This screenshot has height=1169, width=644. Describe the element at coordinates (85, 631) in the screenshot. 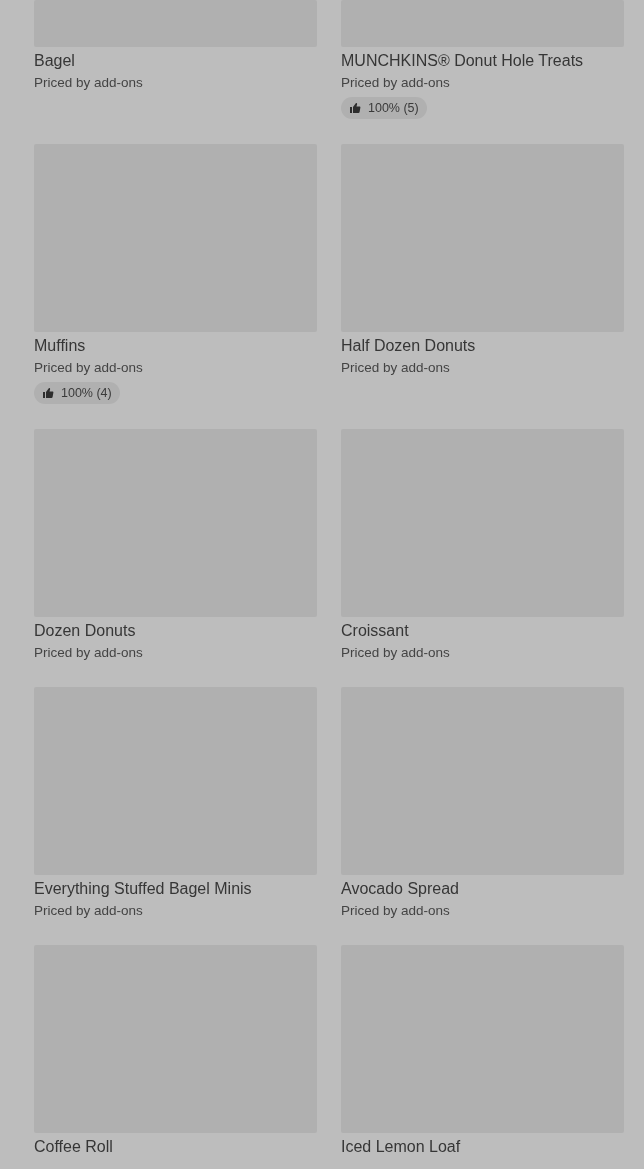

I see `item-name: Dozen Donuts` at that location.